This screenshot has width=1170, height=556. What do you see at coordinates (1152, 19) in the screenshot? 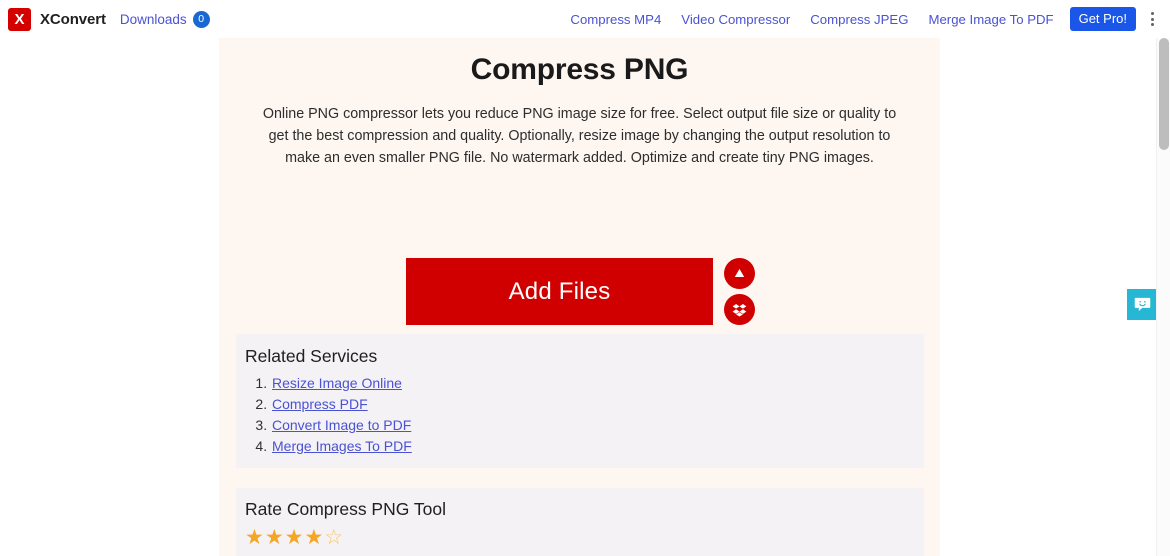
I see `kebab-menu-icon` at bounding box center [1152, 19].